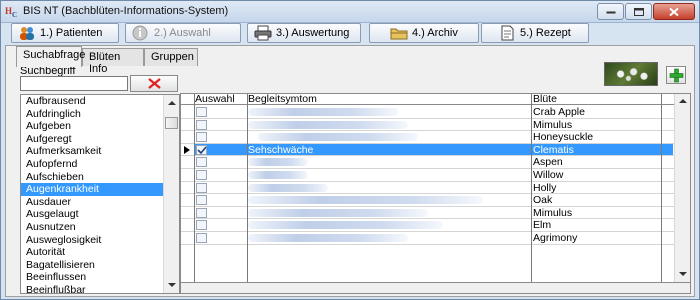 This screenshot has width=700, height=300. What do you see at coordinates (555, 238) in the screenshot?
I see `row-flower: Agrimony` at bounding box center [555, 238].